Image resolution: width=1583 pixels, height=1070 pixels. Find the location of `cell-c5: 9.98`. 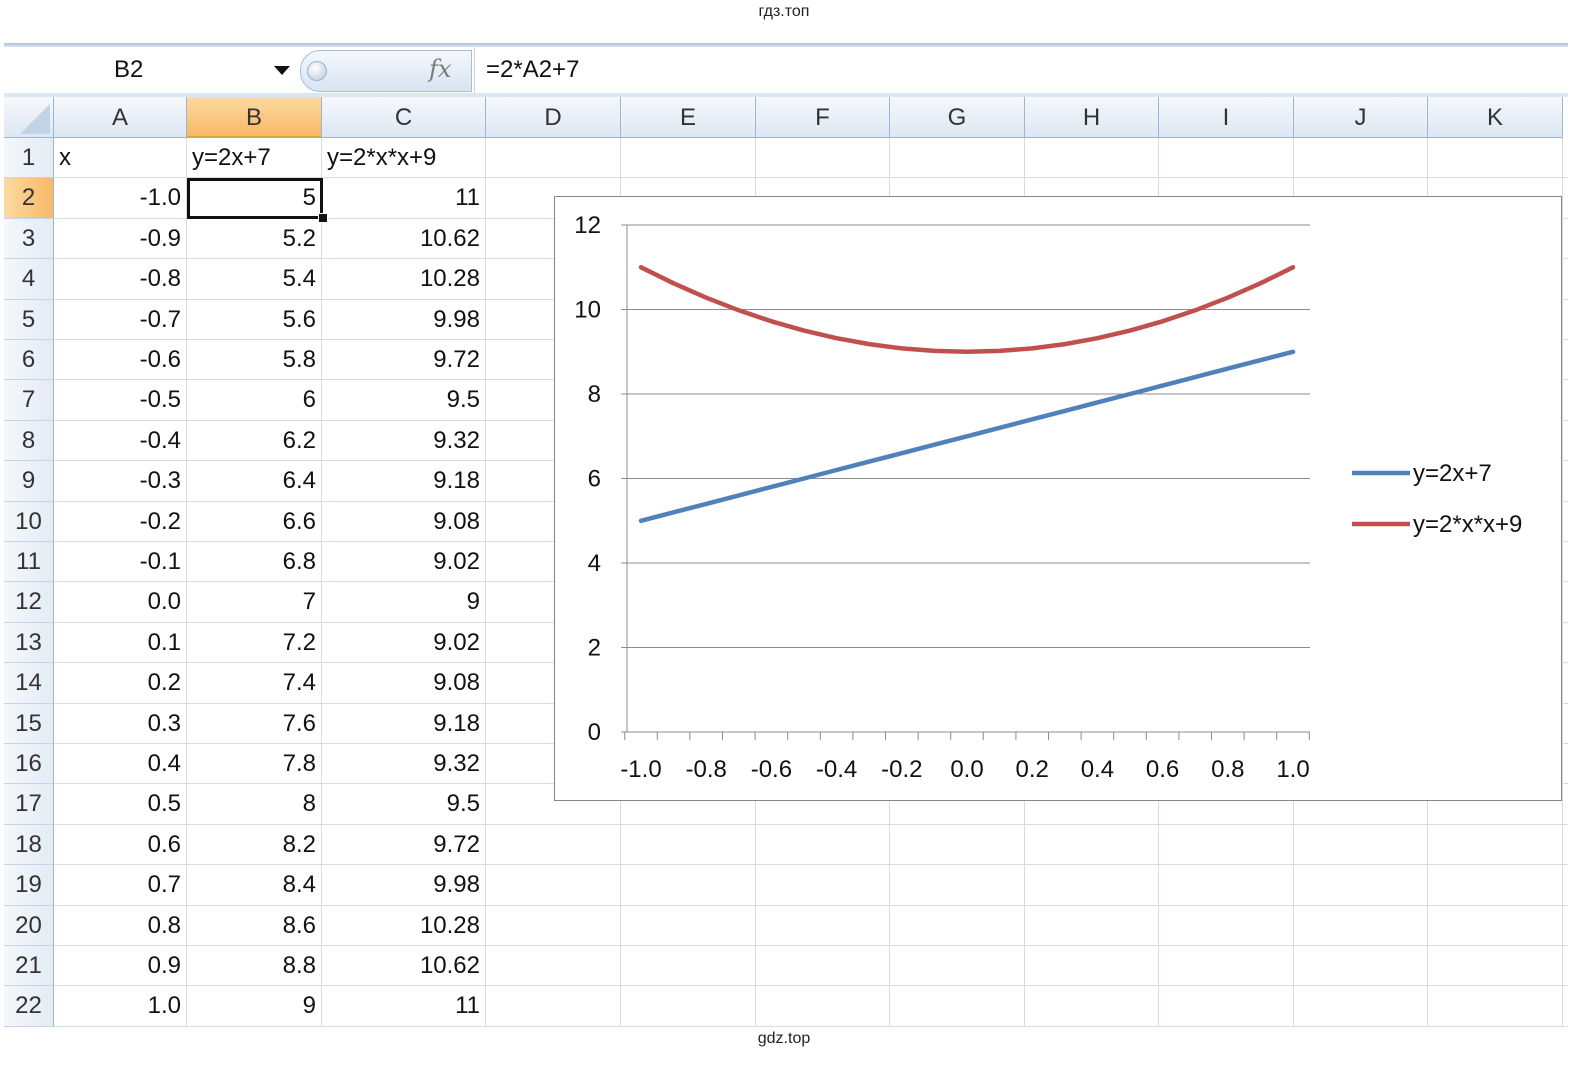

cell-c5: 9.98 is located at coordinates (404, 320).